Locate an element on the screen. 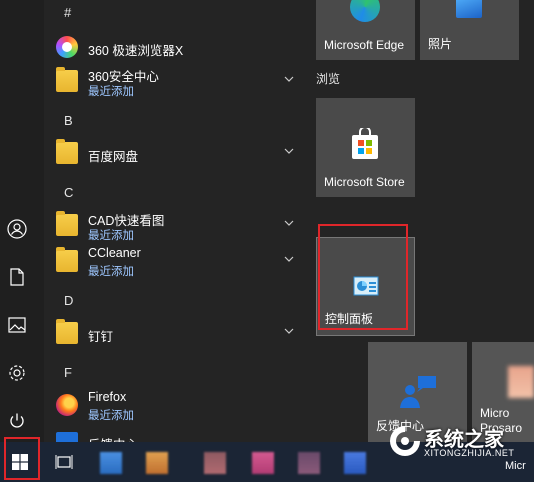 Image resolution: width=534 pixels, height=482 pixels. tile-label: 控制面板 is located at coordinates (349, 319).